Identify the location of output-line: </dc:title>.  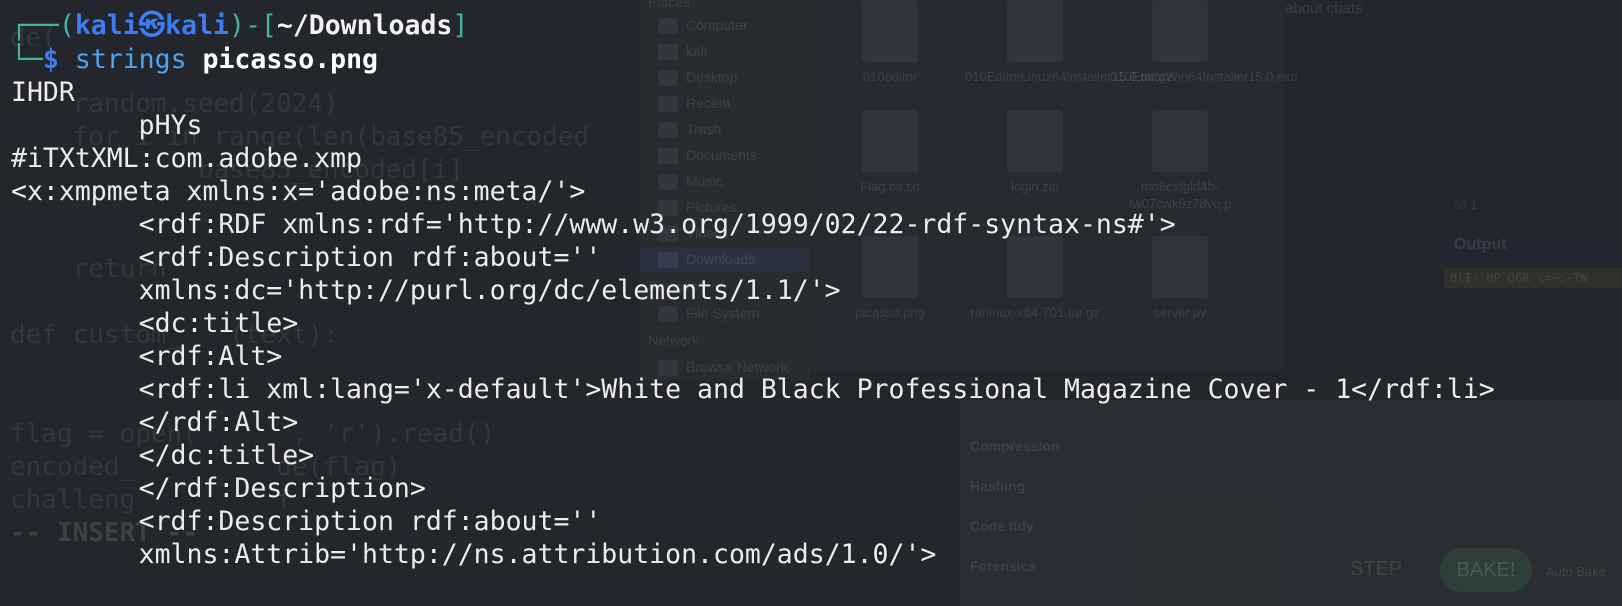
(163, 455).